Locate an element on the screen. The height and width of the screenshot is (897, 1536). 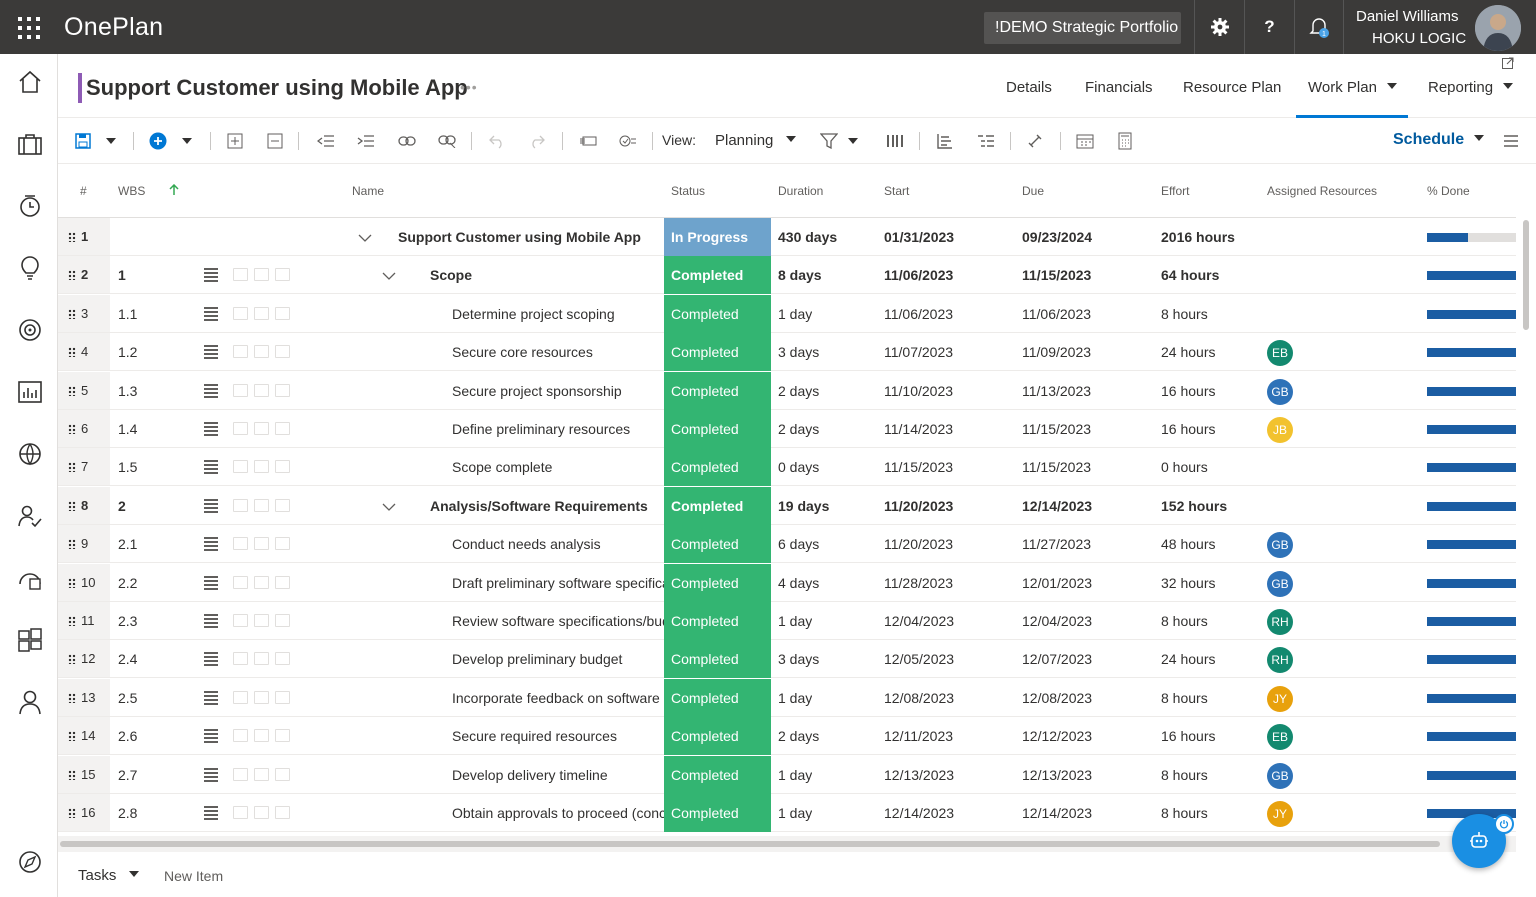
row-drag-handle: 5 is located at coordinates (90, 391).